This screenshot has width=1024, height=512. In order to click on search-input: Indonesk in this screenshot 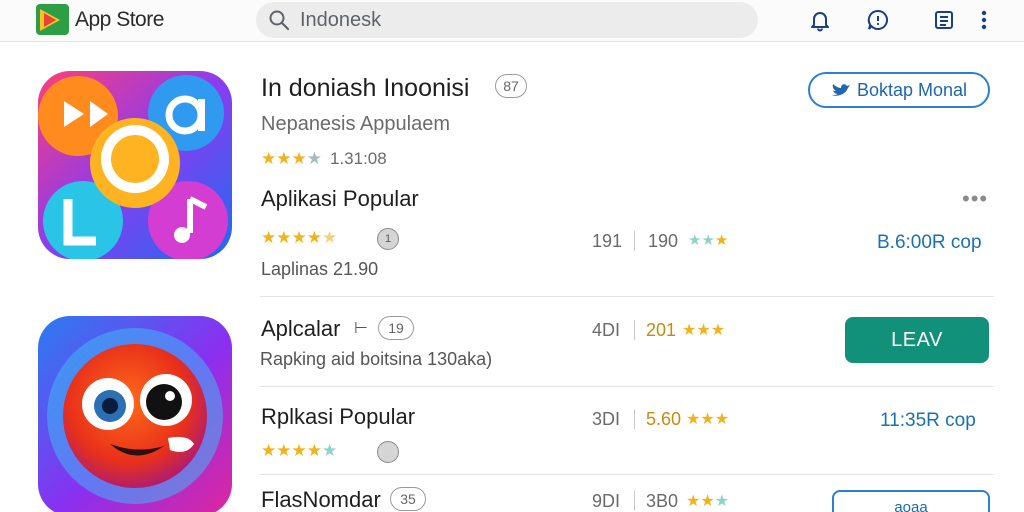, I will do `click(340, 20)`.